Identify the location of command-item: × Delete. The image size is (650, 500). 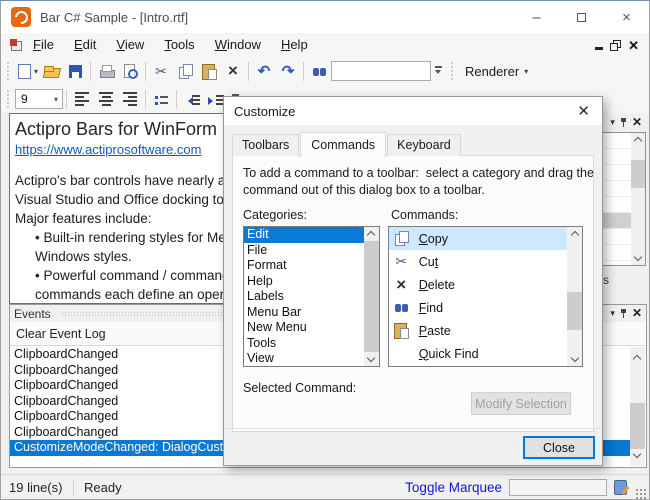
(478, 284).